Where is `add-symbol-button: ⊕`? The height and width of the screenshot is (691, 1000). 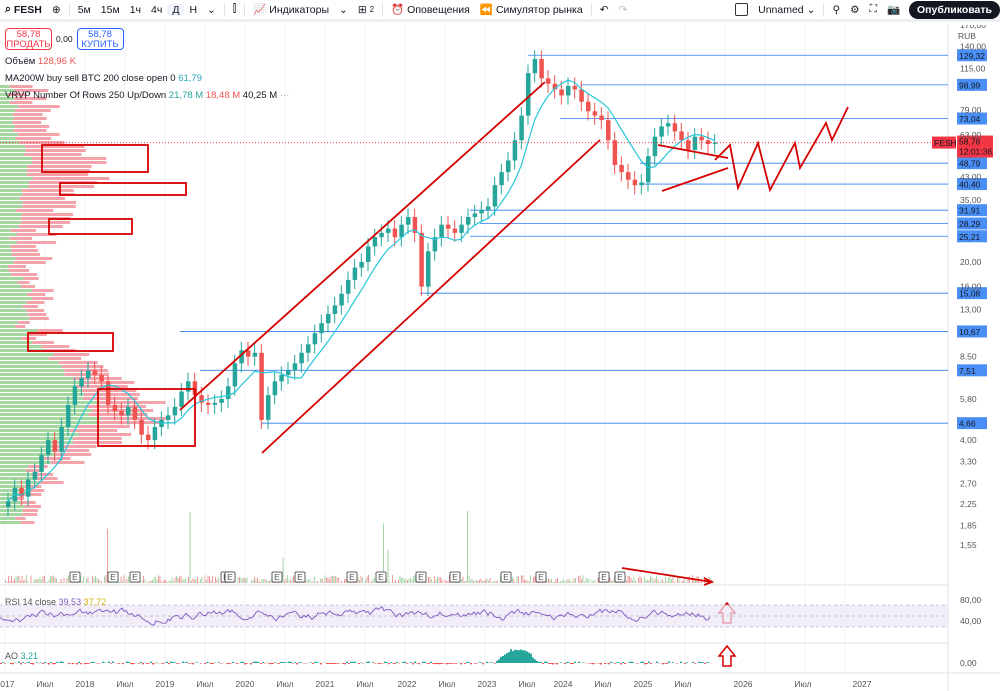 add-symbol-button: ⊕ is located at coordinates (56, 10).